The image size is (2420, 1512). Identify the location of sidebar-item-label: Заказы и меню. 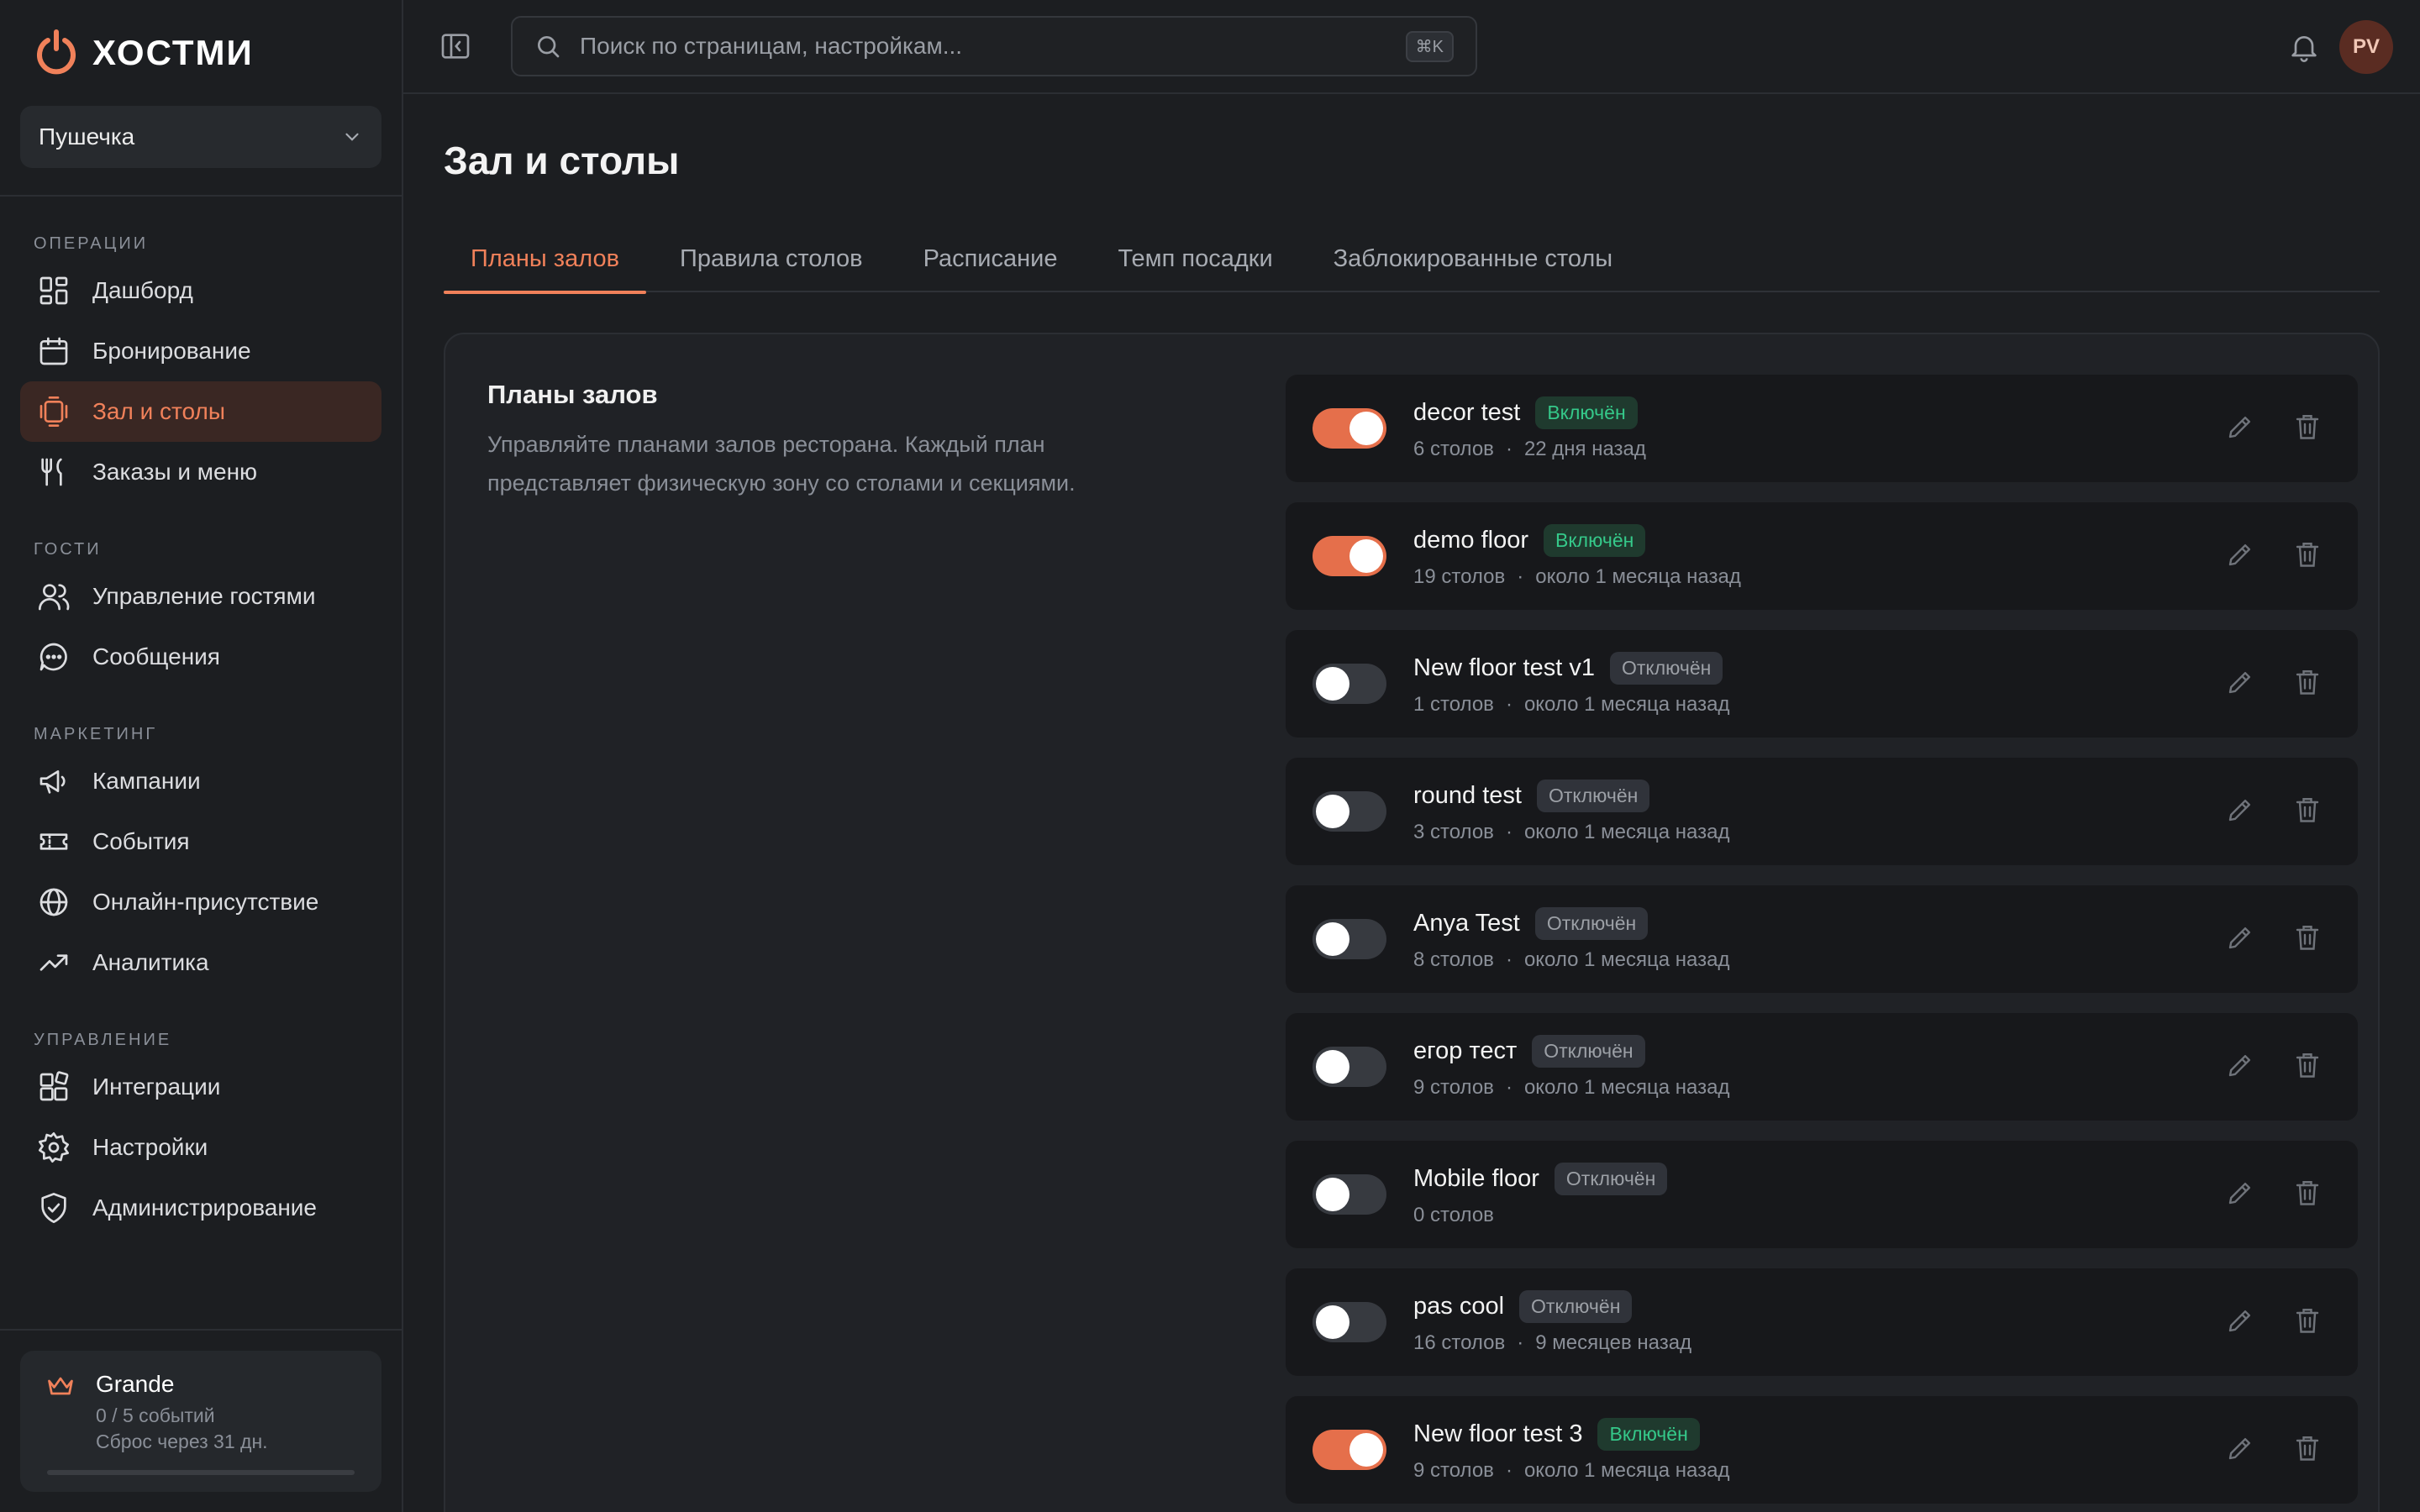
(175, 472).